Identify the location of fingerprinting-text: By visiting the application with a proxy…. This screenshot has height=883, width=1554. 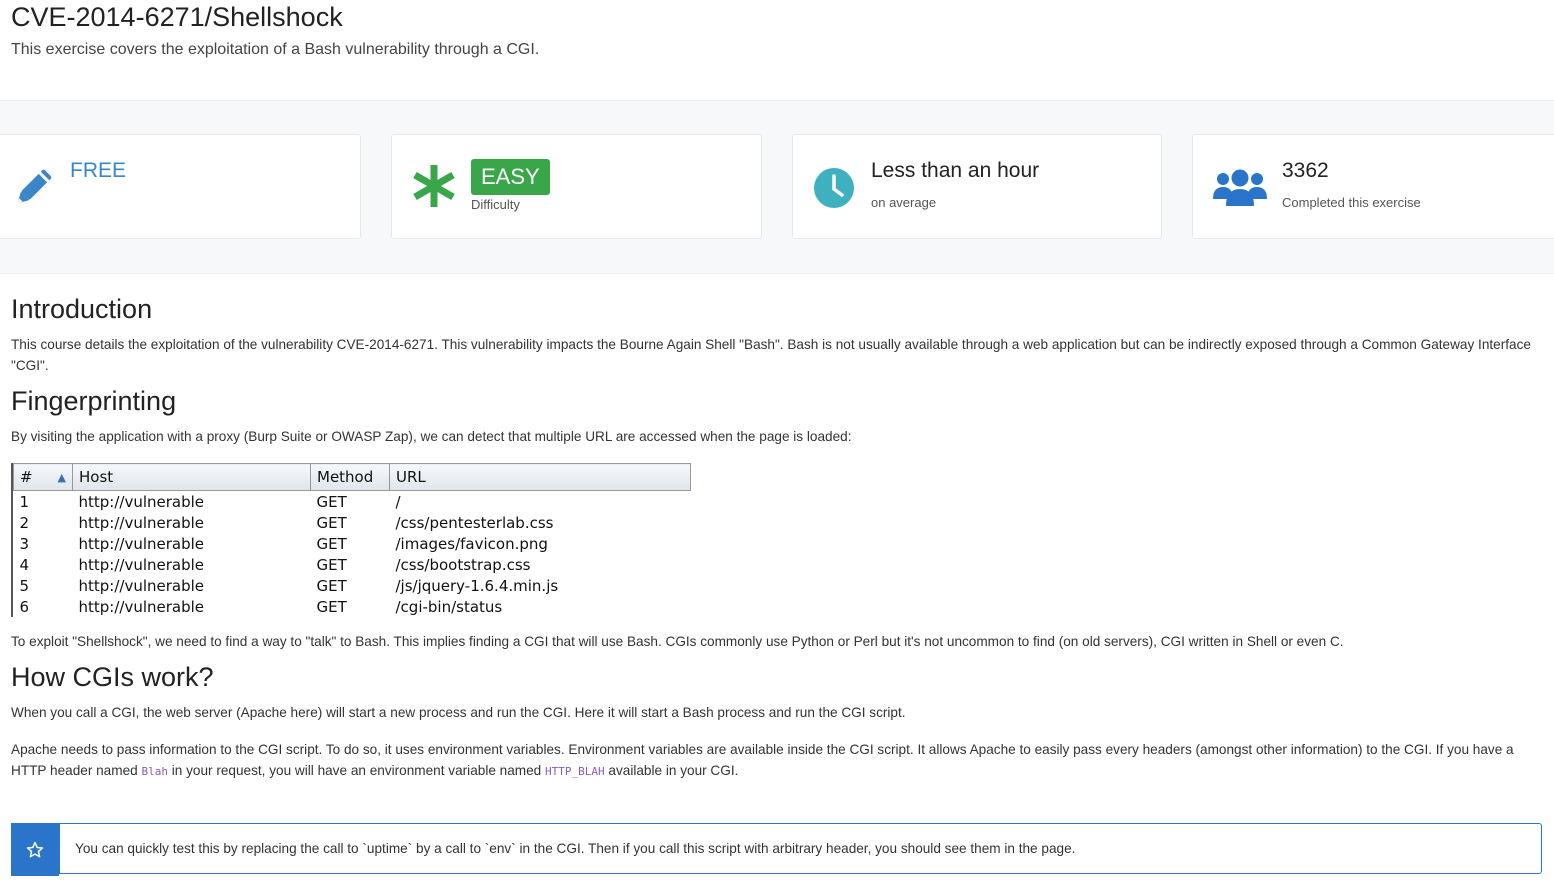
(431, 436).